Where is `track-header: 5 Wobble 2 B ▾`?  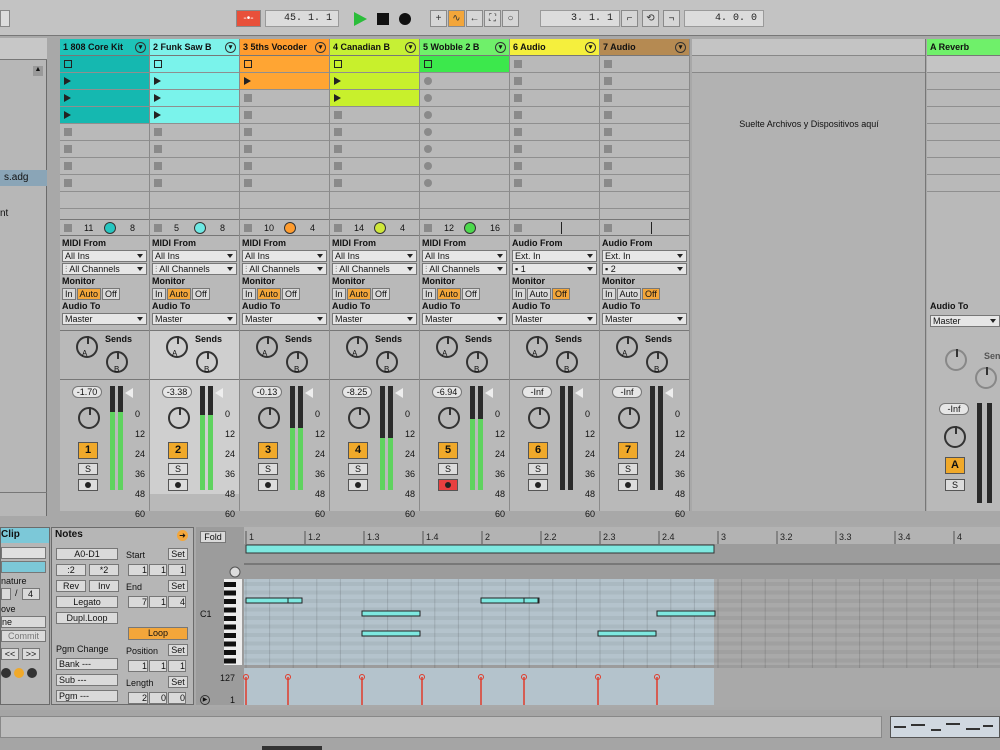 track-header: 5 Wobble 2 B ▾ is located at coordinates (464, 47).